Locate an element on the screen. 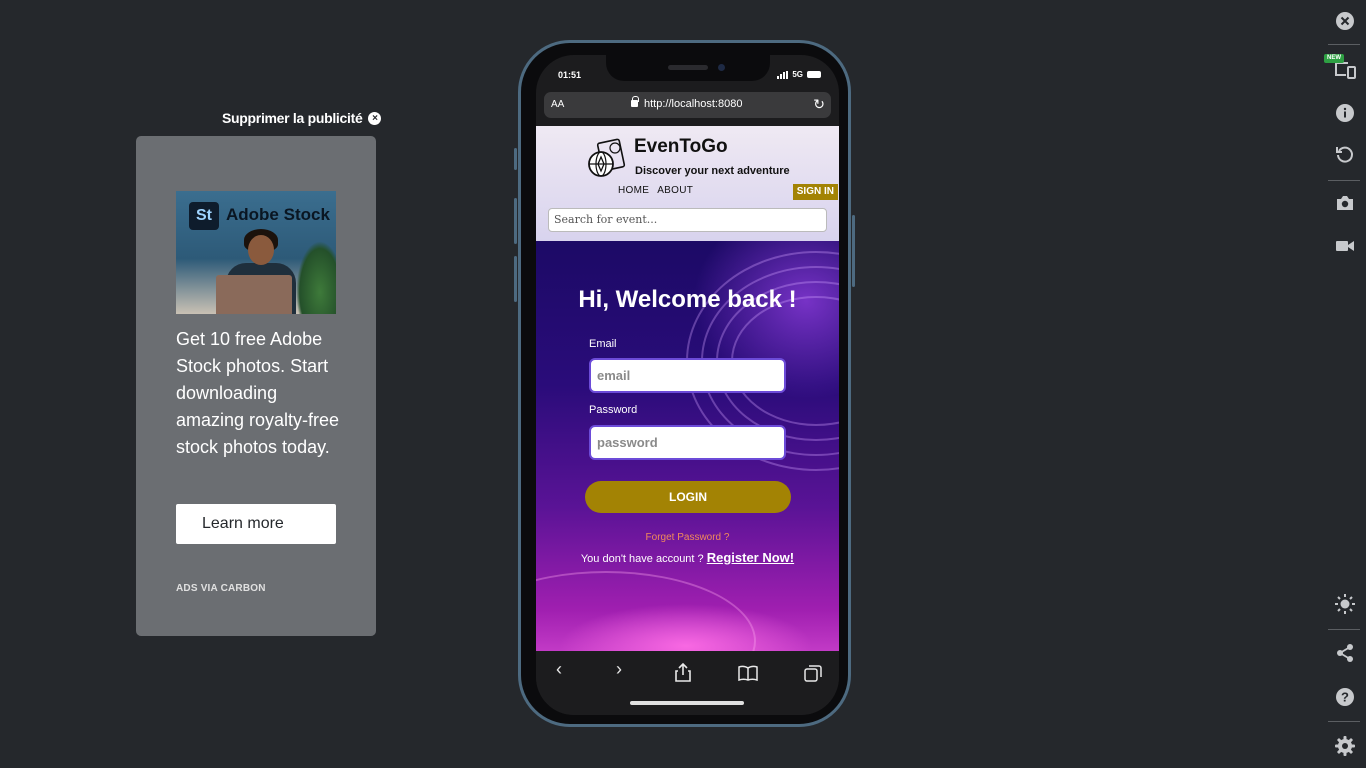 The height and width of the screenshot is (768, 1366). speaker-graphic is located at coordinates (688, 67).